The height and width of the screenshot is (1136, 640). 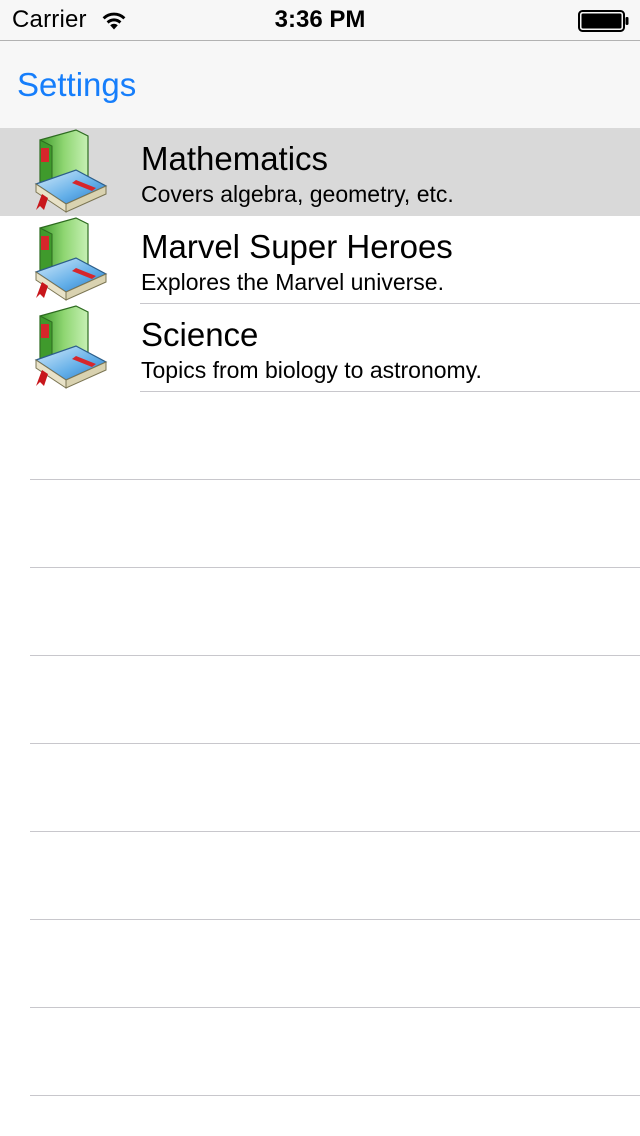 I want to click on status-time: 3:36 PM, so click(x=320, y=19).